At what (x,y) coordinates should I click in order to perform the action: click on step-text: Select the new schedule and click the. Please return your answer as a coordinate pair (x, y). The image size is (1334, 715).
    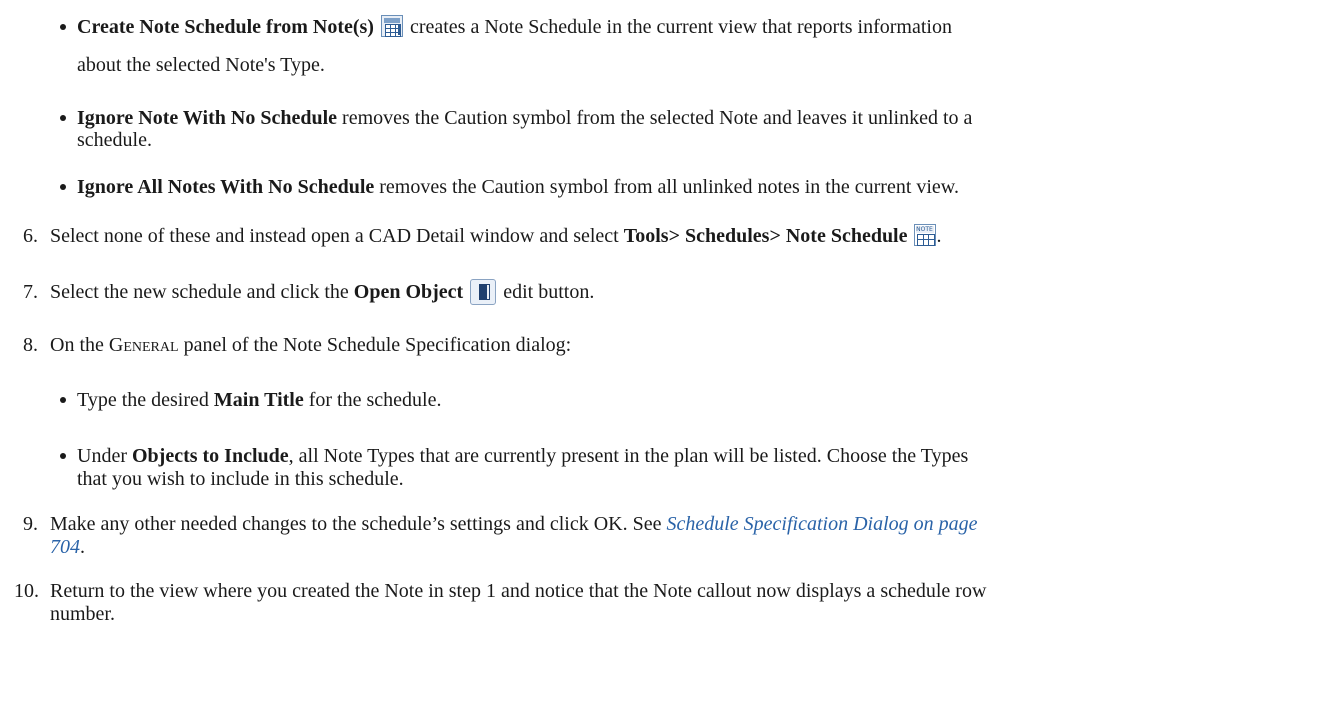
    Looking at the image, I should click on (202, 292).